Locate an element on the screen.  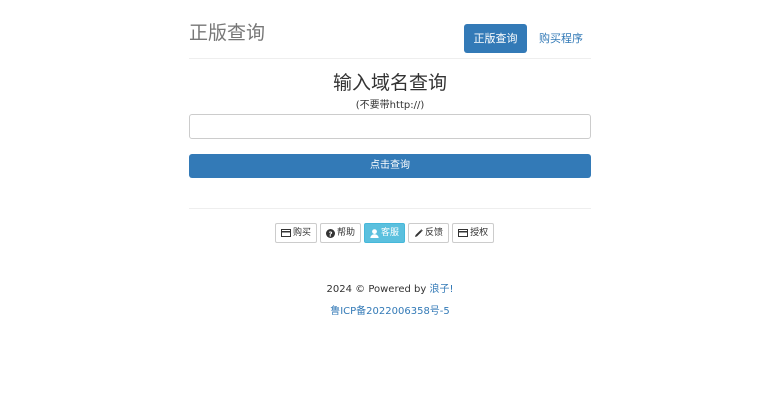
help-button: ? 帮助 is located at coordinates (341, 233).